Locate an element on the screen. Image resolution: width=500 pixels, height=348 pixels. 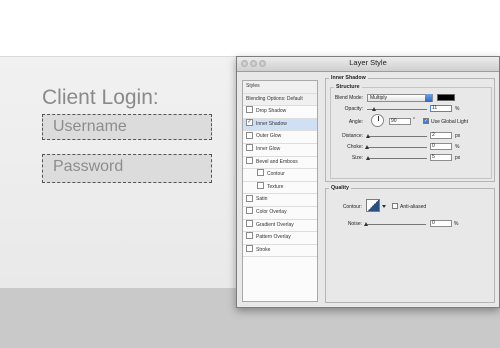
outer-glow-checkbox is located at coordinates (249, 135).